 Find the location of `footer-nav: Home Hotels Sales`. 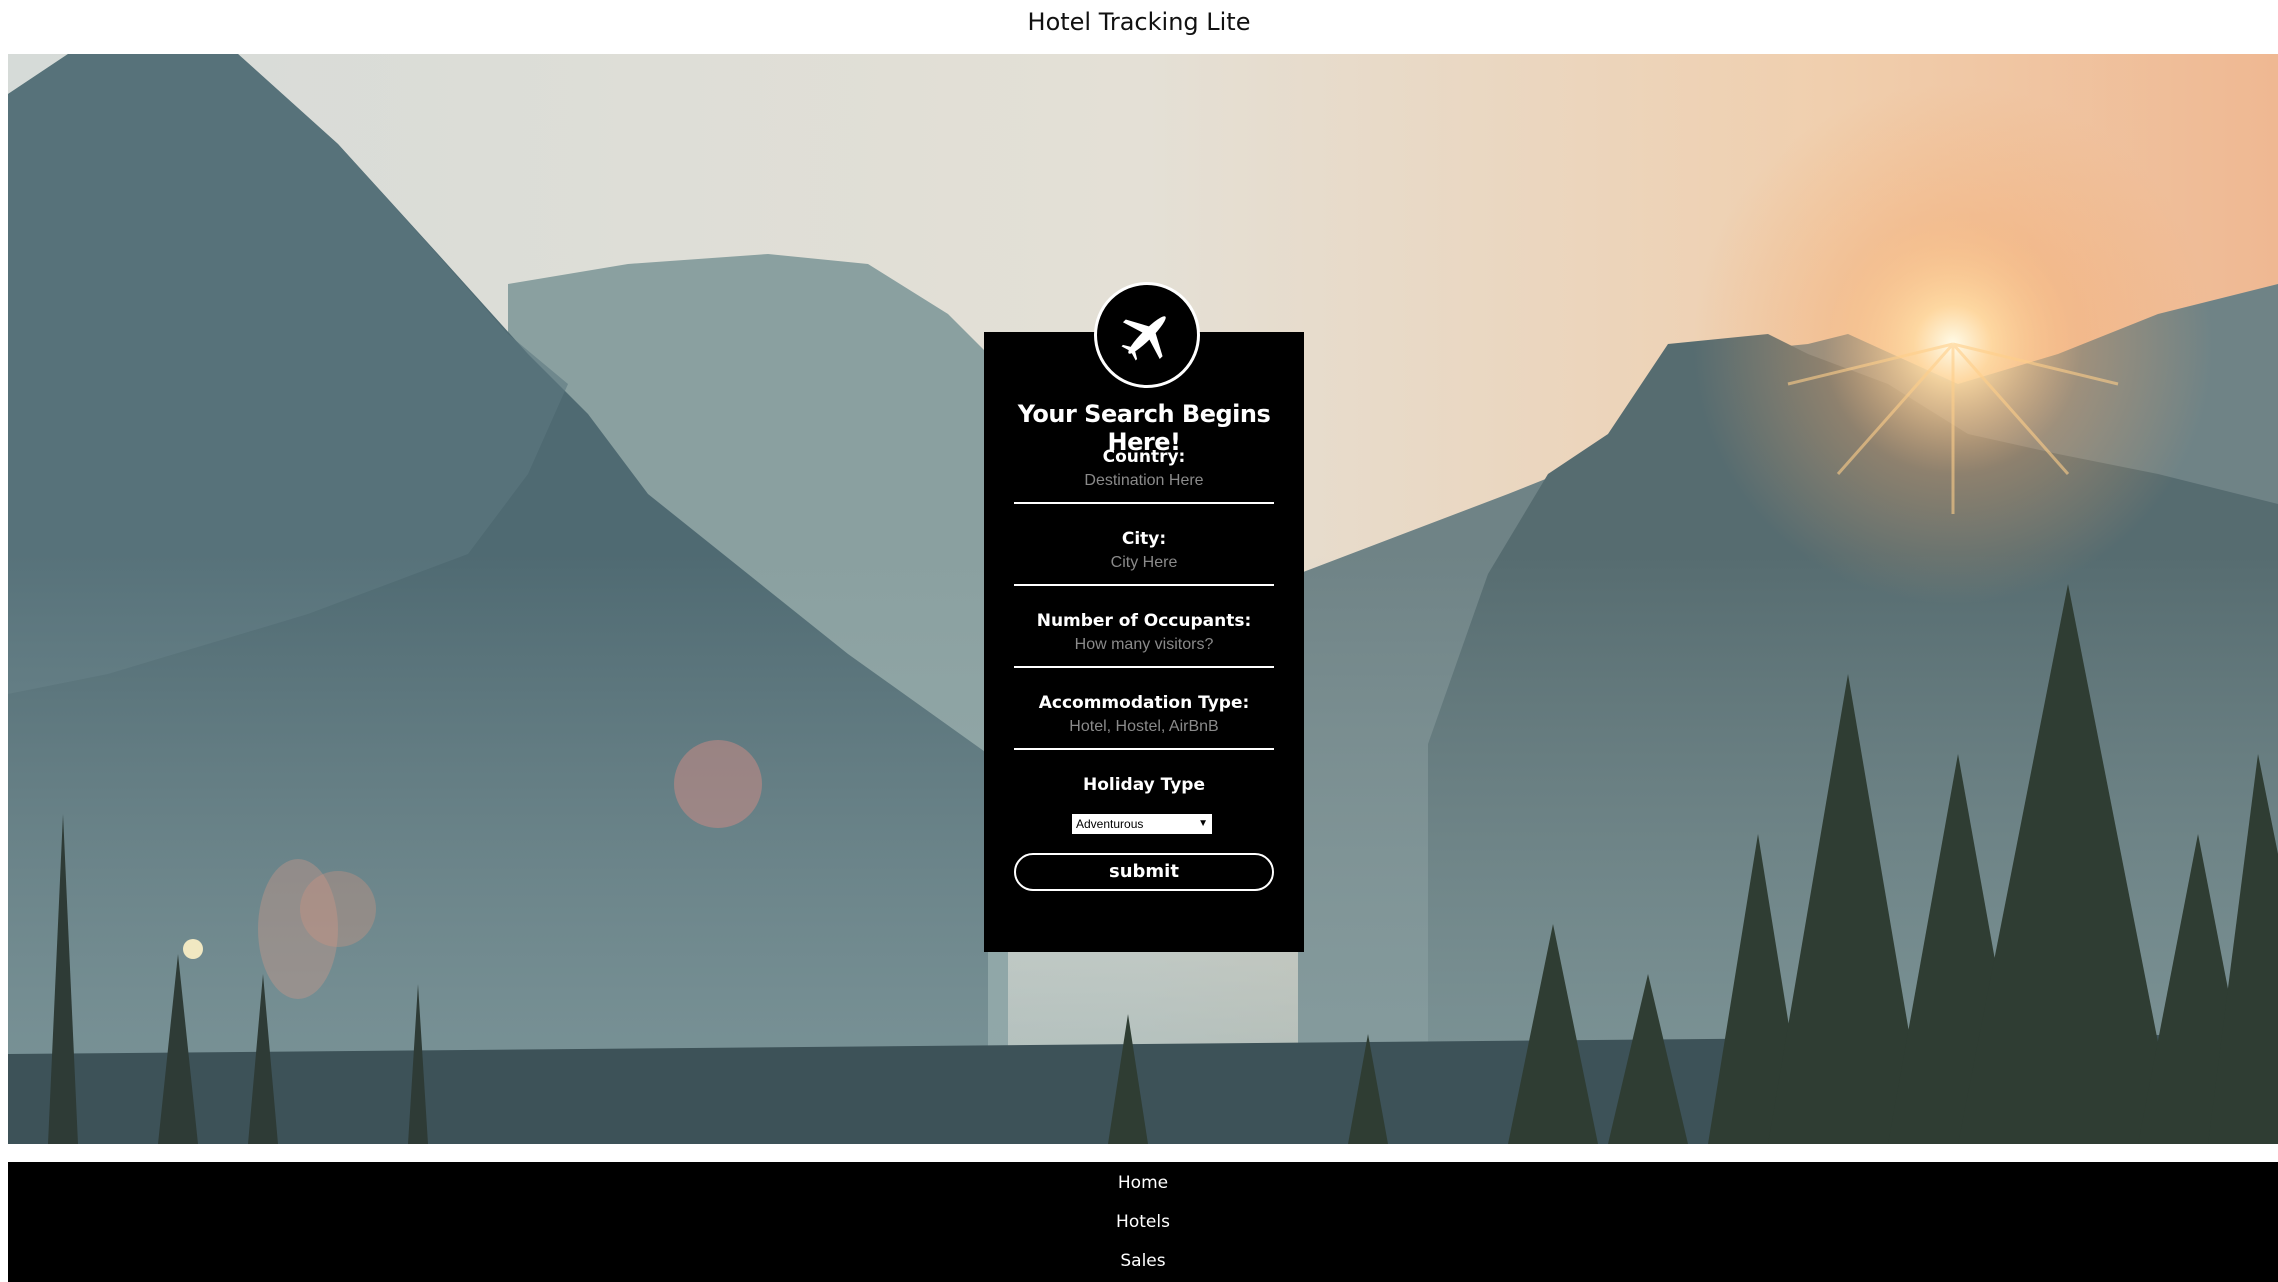

footer-nav: Home Hotels Sales is located at coordinates (1143, 1222).